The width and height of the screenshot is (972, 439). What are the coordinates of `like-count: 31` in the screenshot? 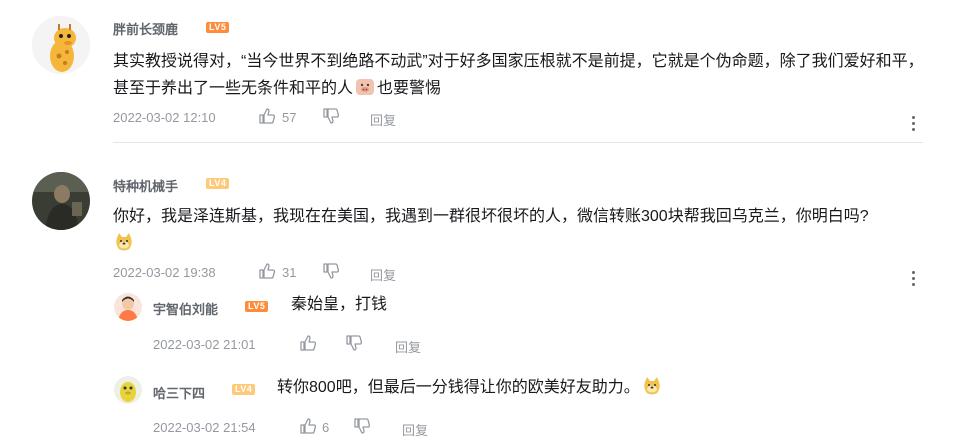 It's located at (289, 272).